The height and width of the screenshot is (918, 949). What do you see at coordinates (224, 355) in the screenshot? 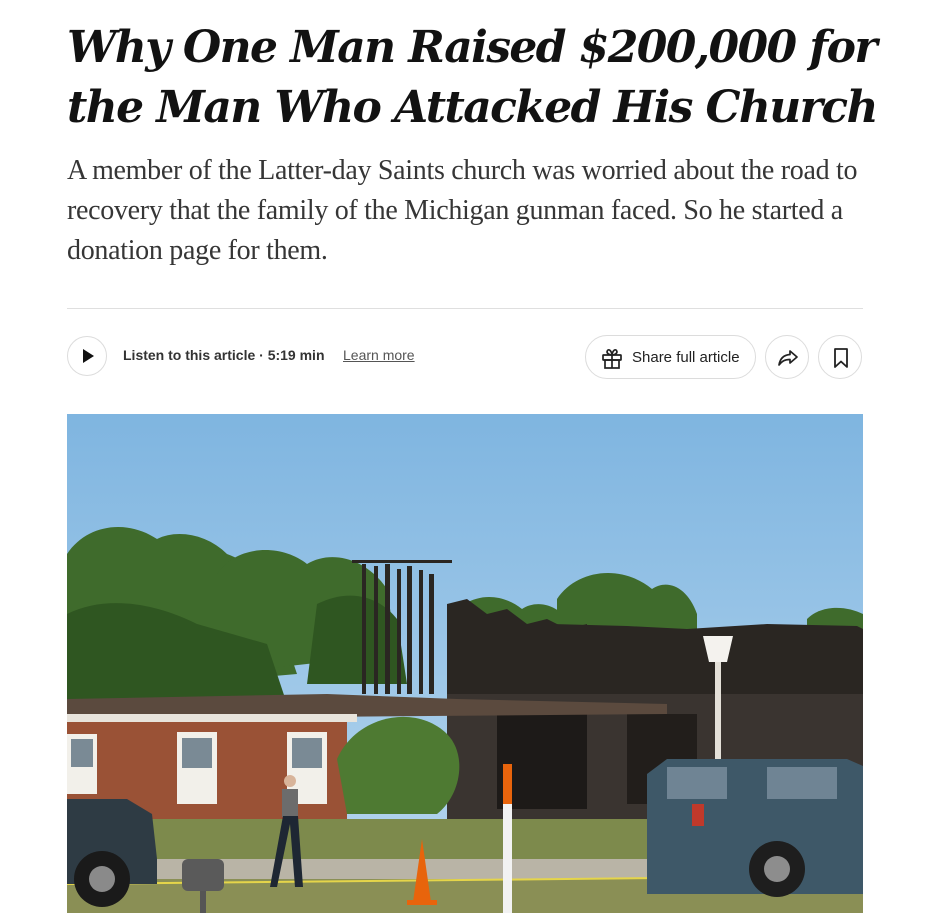
I see `listen-label: Listen to this article · 5:19 min` at bounding box center [224, 355].